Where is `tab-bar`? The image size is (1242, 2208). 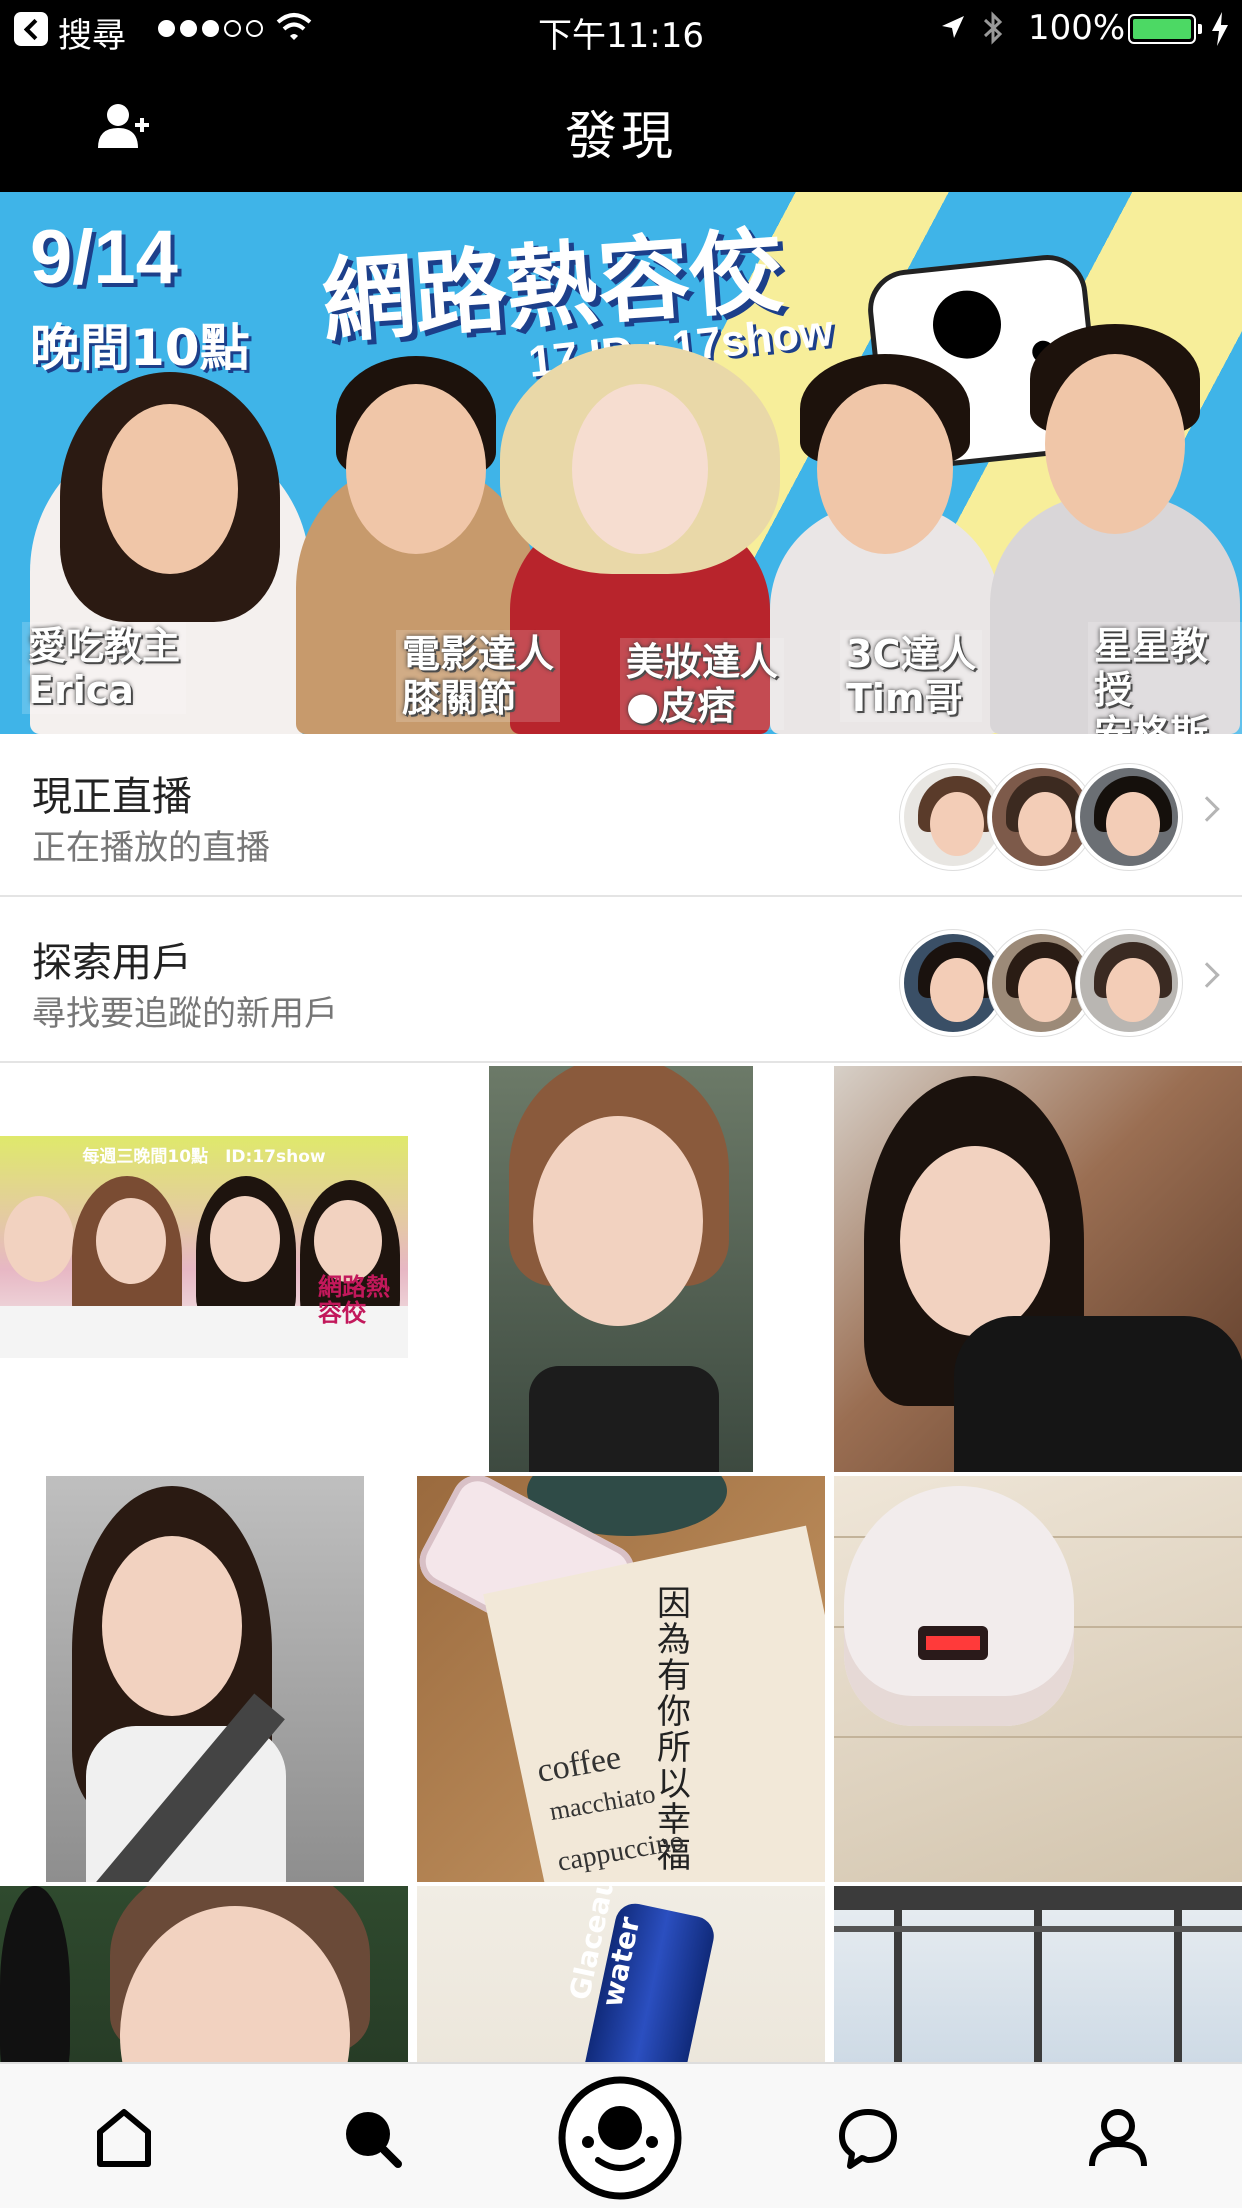 tab-bar is located at coordinates (621, 2135).